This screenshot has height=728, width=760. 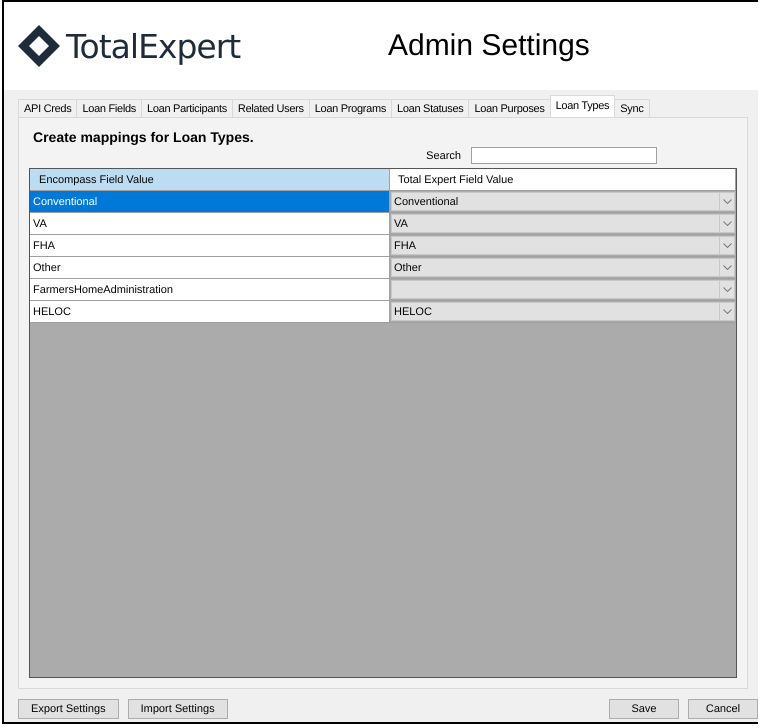 What do you see at coordinates (187, 108) in the screenshot?
I see `tab: Loan Participants` at bounding box center [187, 108].